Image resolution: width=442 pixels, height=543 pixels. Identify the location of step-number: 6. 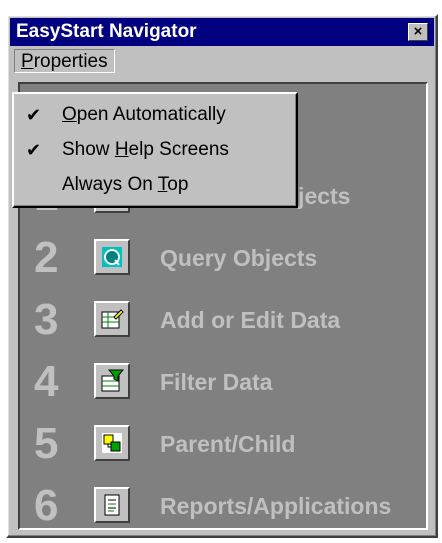
(46, 505).